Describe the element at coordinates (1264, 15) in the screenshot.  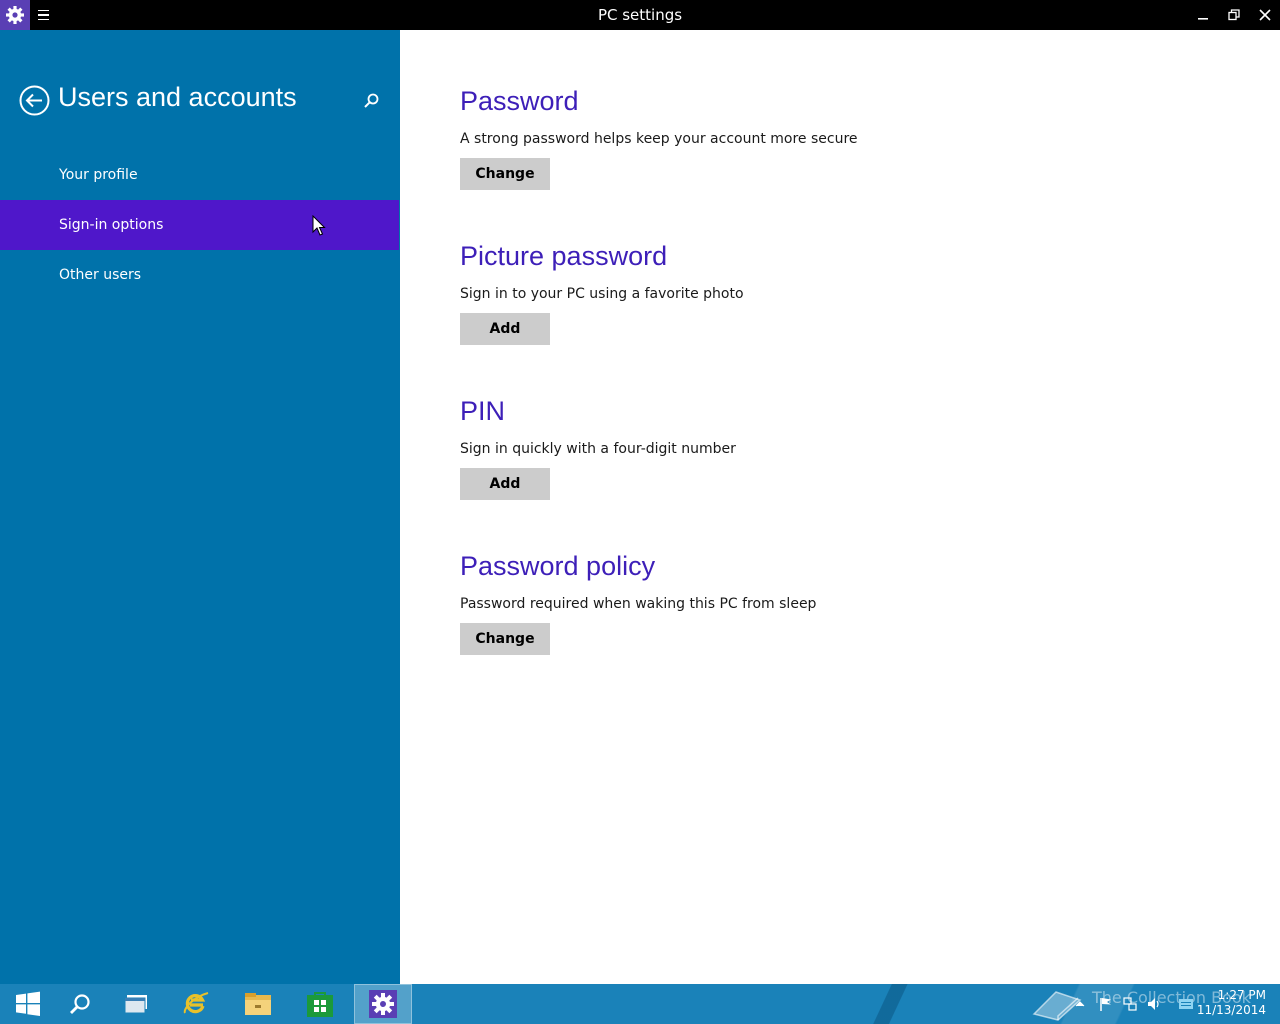
I see `close-icon` at that location.